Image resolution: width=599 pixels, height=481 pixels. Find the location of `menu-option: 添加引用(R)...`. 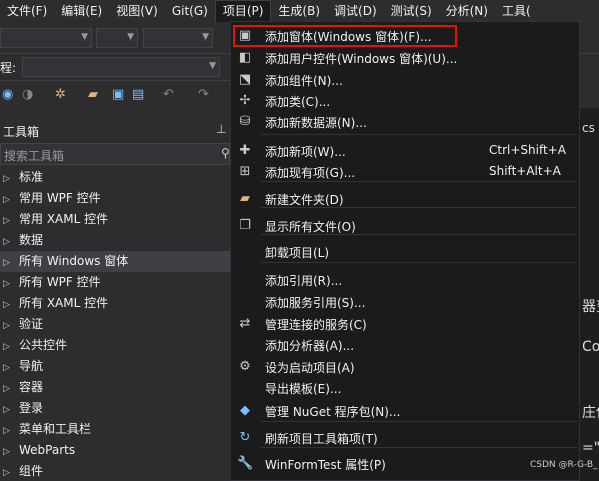

menu-option: 添加引用(R)... is located at coordinates (405, 280).